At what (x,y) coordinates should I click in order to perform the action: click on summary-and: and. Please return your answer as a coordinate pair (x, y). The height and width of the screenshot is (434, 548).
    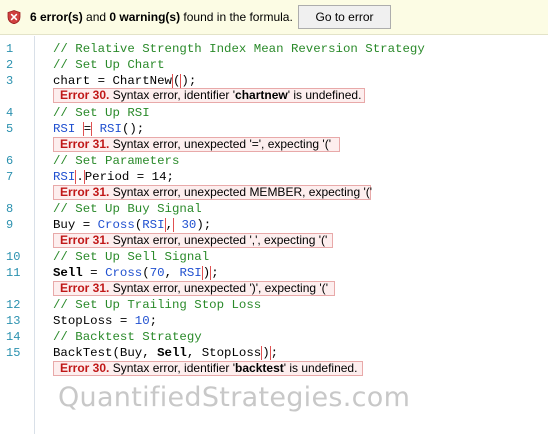
    Looking at the image, I should click on (96, 17).